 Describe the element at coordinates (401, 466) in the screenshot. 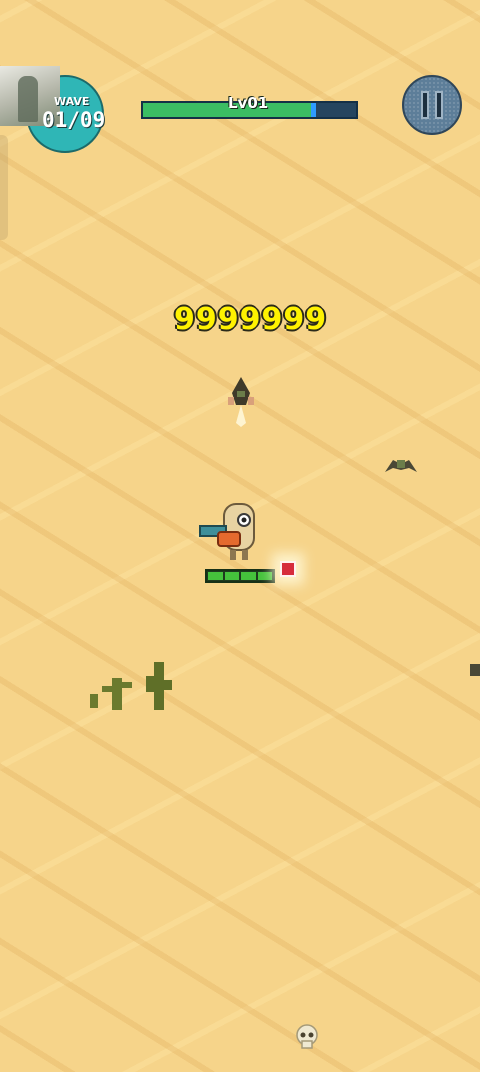

I see `vulture-enemy-sprite` at that location.